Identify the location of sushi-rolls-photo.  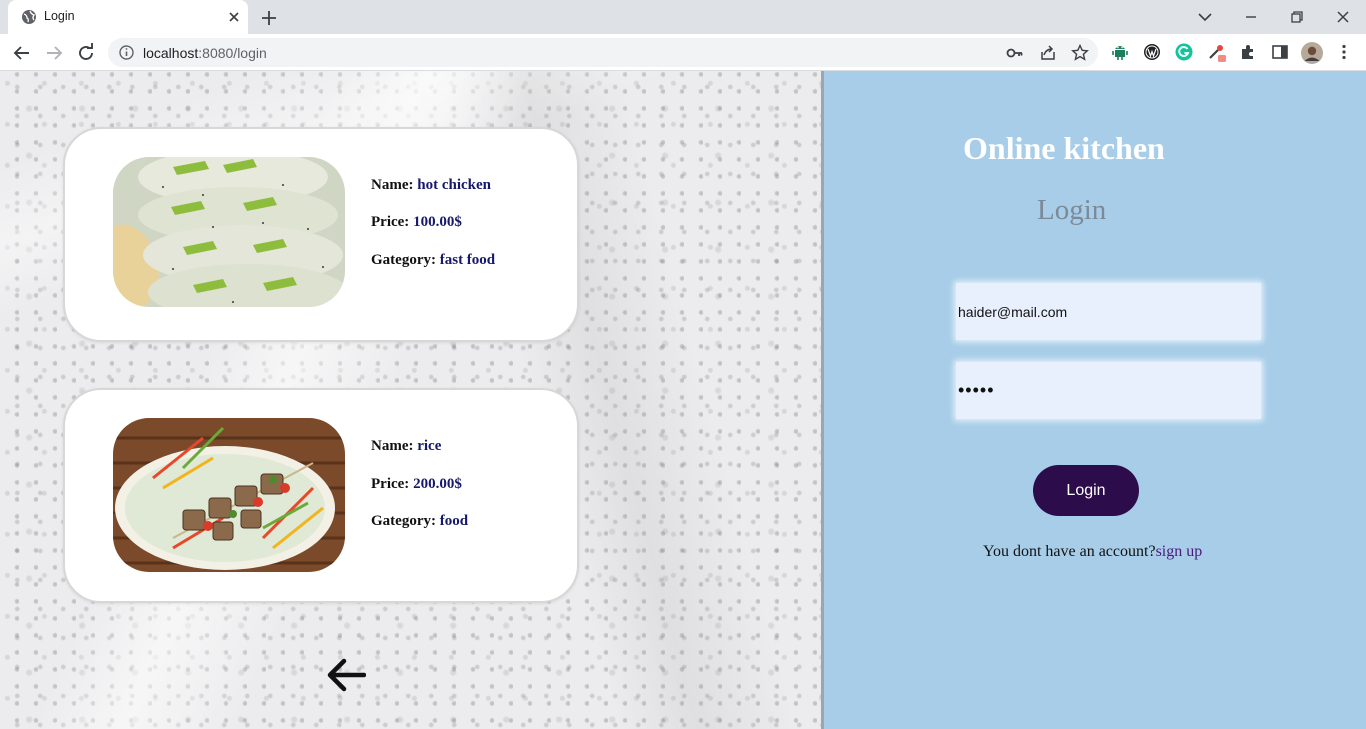
(229, 232).